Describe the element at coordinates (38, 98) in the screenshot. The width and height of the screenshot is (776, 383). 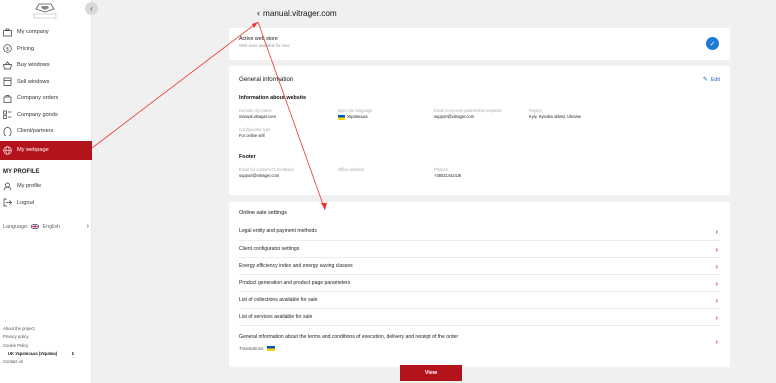
I see `sidebar-item-label: Company orders` at that location.